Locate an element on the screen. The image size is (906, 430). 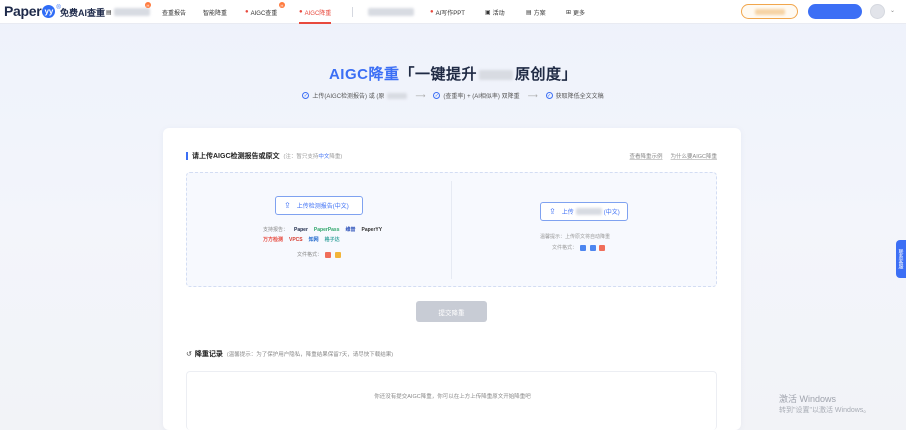
upload-divider is located at coordinates (451, 230).